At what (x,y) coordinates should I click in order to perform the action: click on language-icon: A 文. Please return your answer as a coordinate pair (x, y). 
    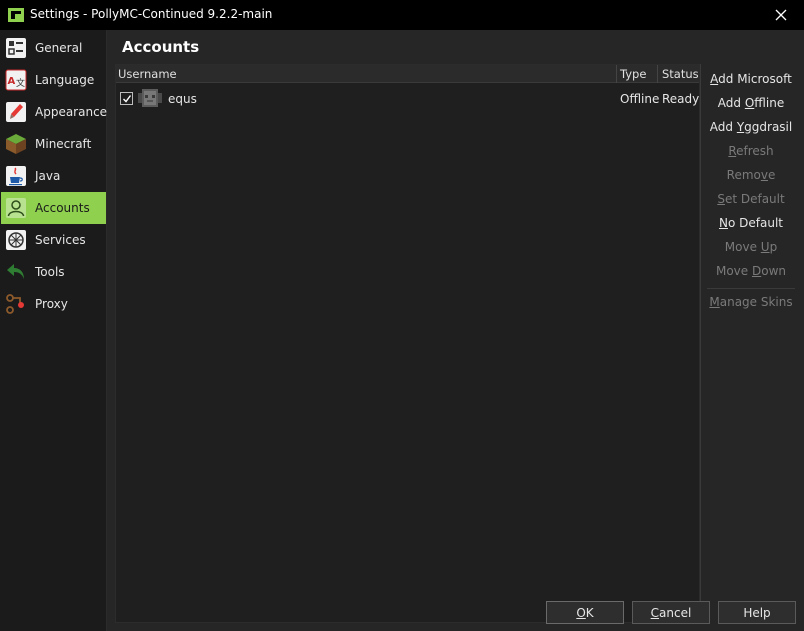
    Looking at the image, I should click on (16, 80).